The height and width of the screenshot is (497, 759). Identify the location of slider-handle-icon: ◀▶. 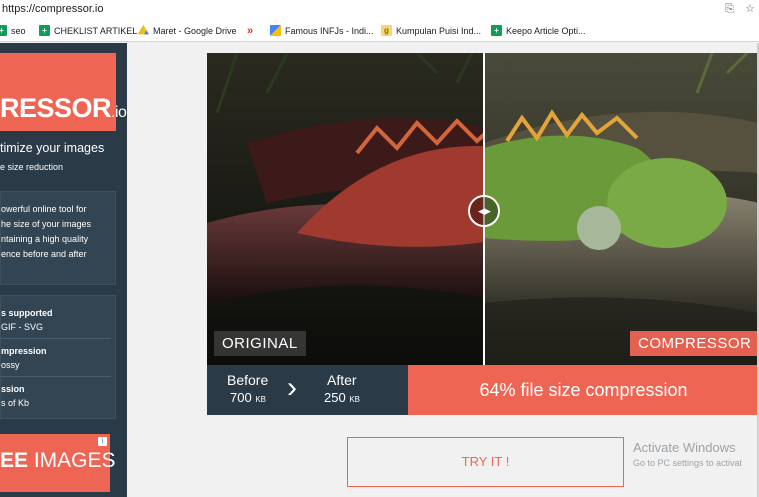
(484, 211).